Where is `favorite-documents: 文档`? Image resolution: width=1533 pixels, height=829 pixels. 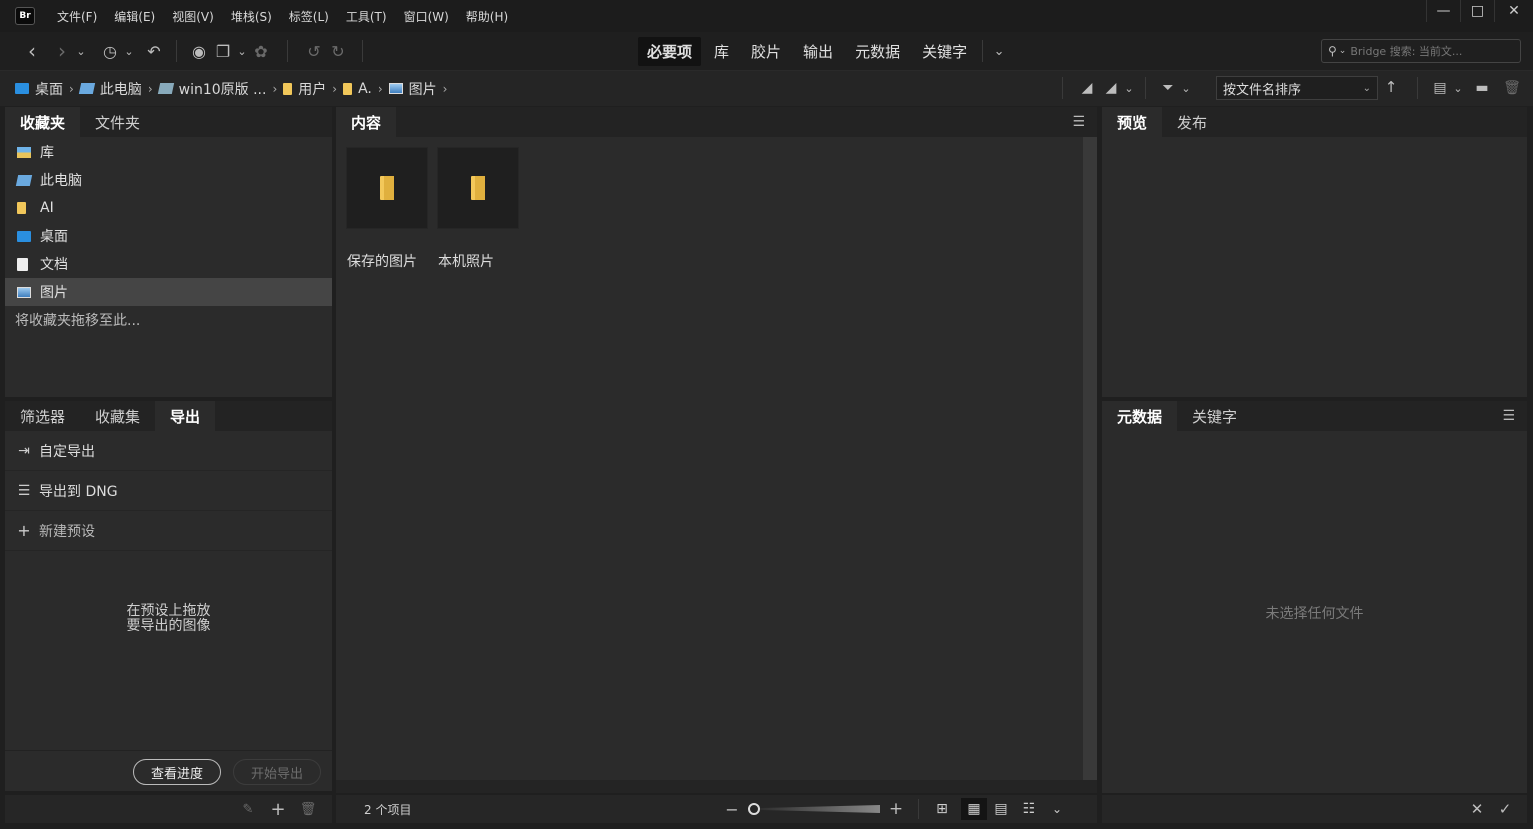 favorite-documents: 文档 is located at coordinates (168, 264).